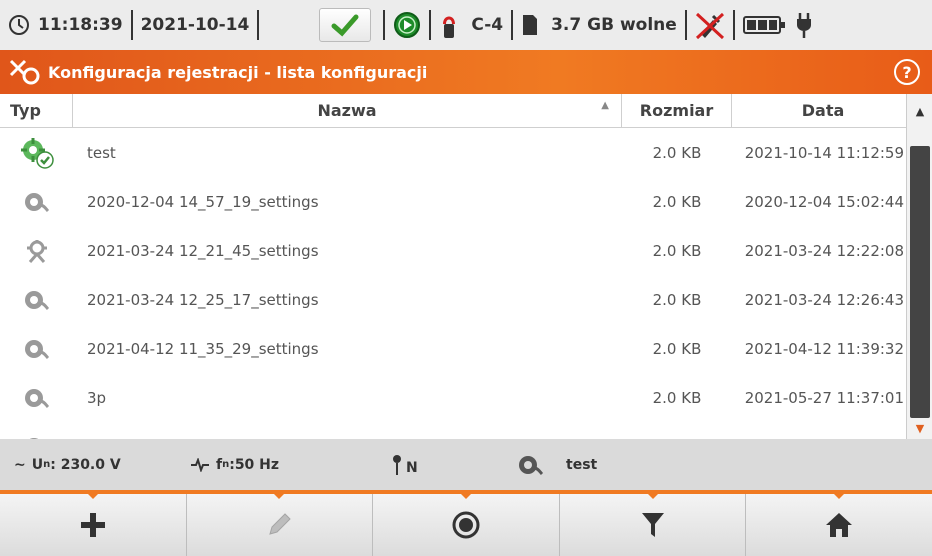 The image size is (932, 556). Describe the element at coordinates (258, 25) in the screenshot. I see `separator` at that location.